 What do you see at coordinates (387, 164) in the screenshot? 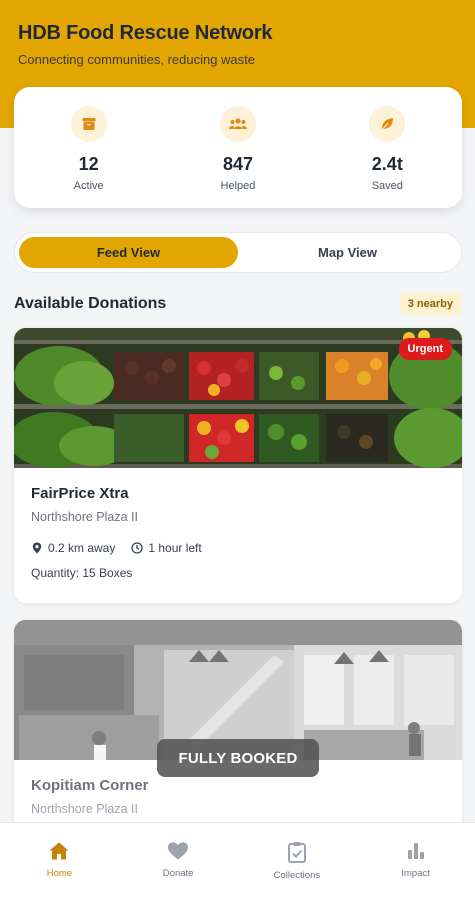
I see `stat-value: 2.4t` at bounding box center [387, 164].